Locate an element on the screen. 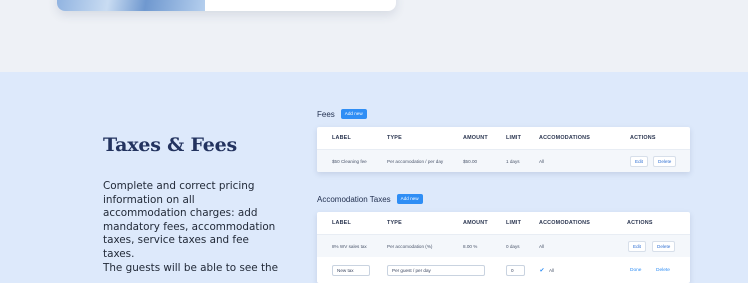 The image size is (748, 283). fees-add-new-button: Add new is located at coordinates (353, 114).